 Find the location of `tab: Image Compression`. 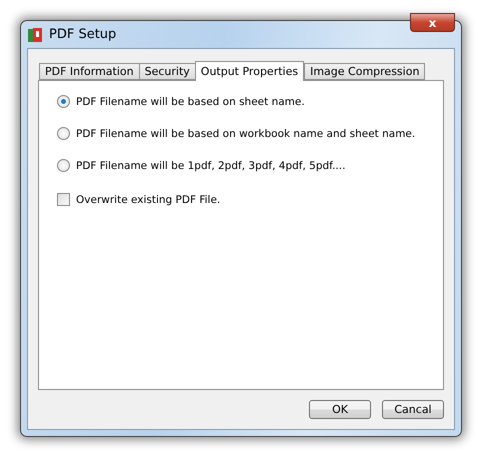

tab: Image Compression is located at coordinates (365, 71).